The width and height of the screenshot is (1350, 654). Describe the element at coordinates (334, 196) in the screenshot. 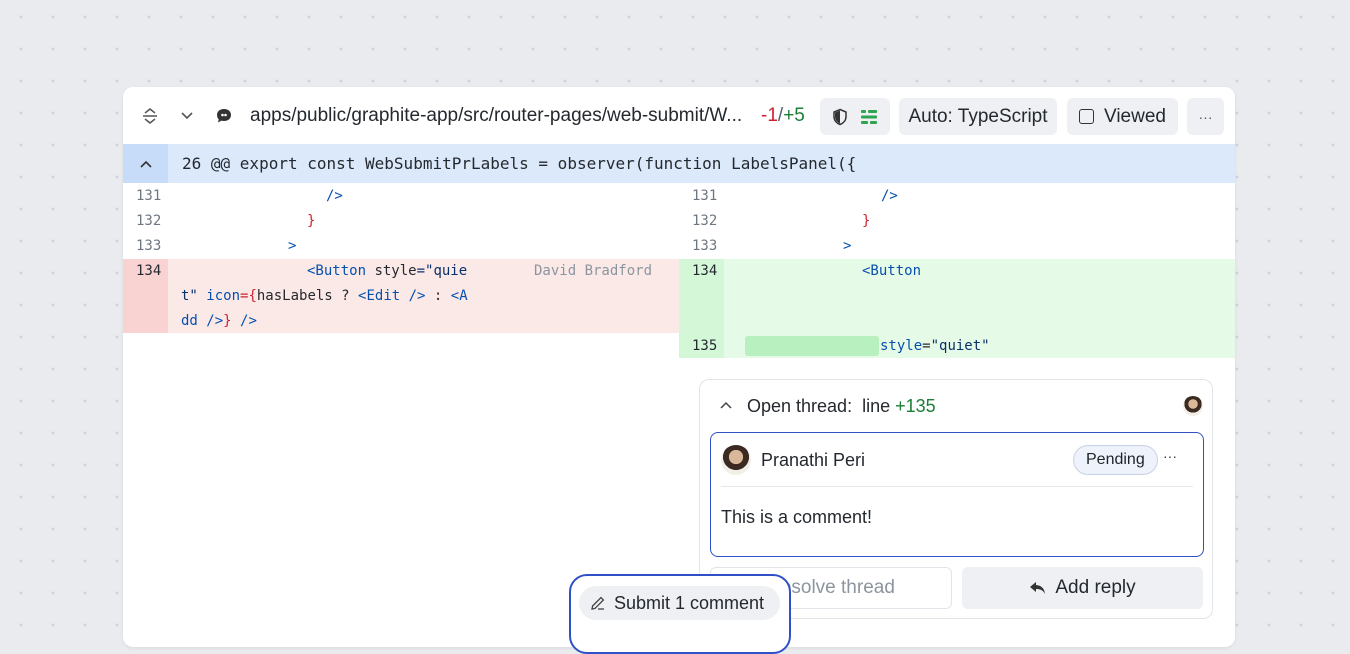

I see `left-code-line: />` at that location.